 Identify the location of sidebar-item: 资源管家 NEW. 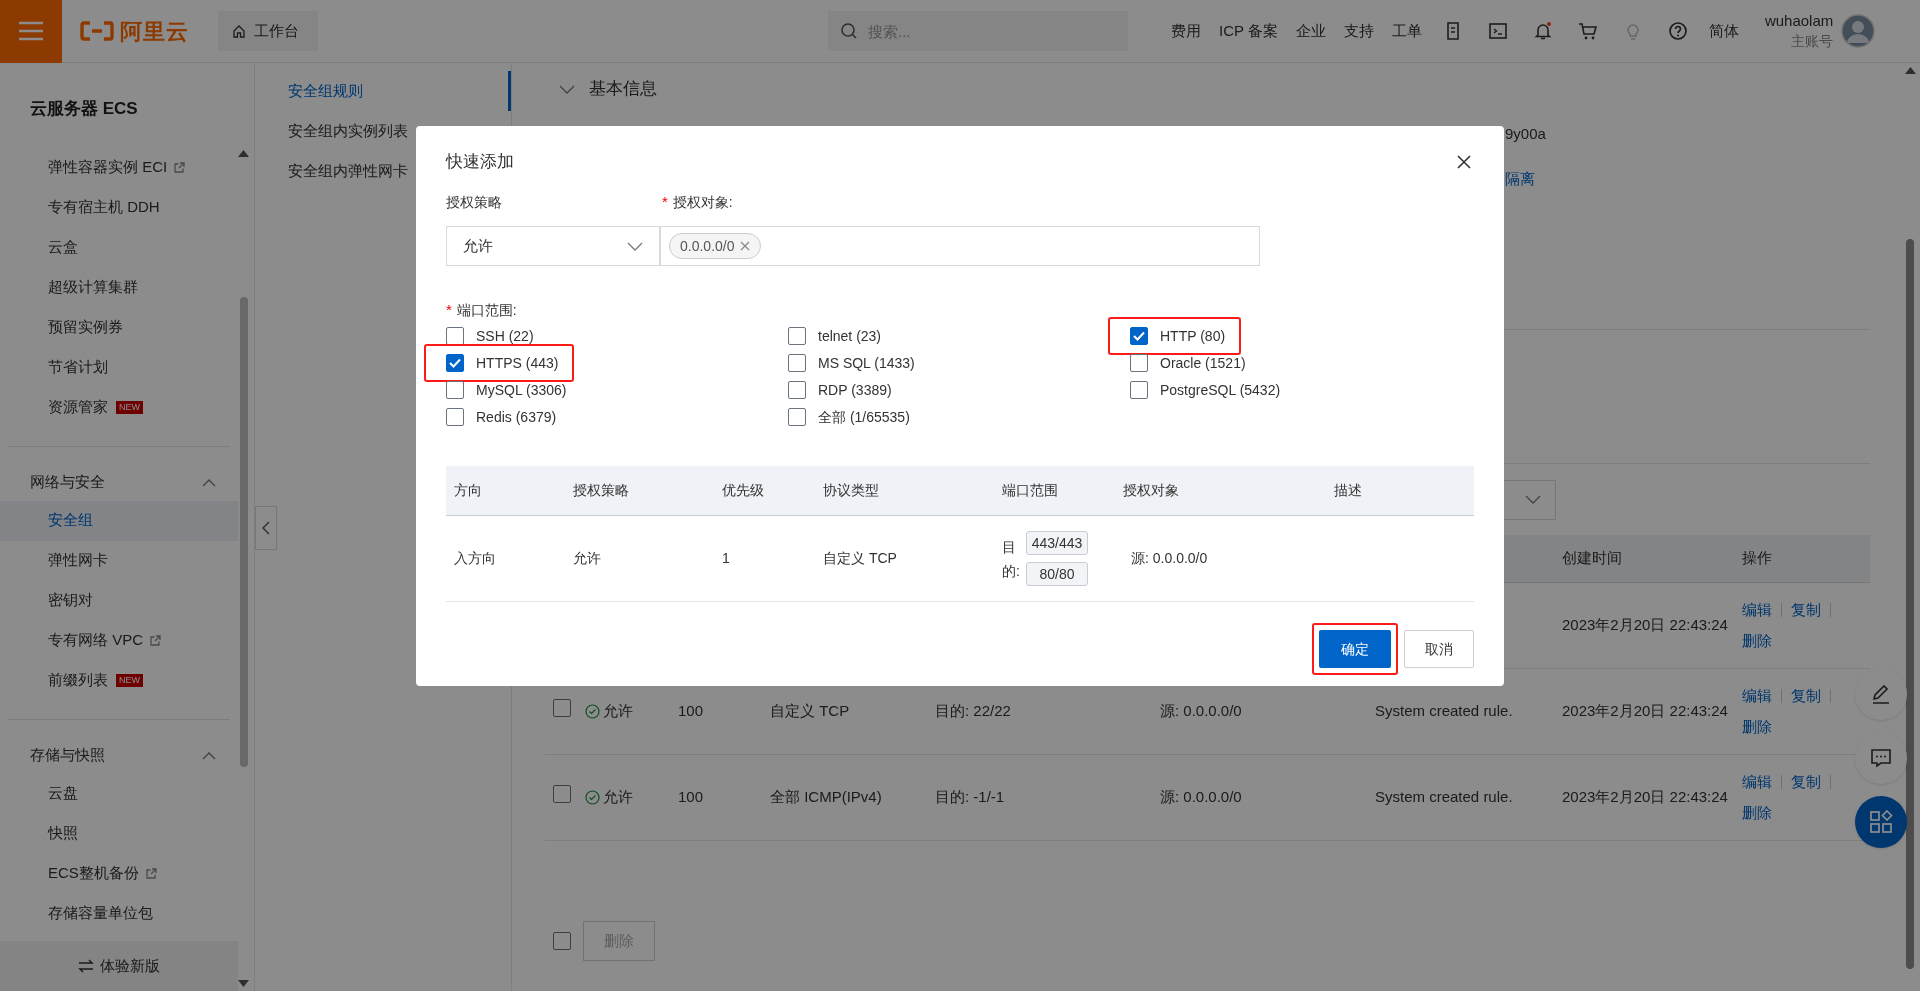
(119, 407).